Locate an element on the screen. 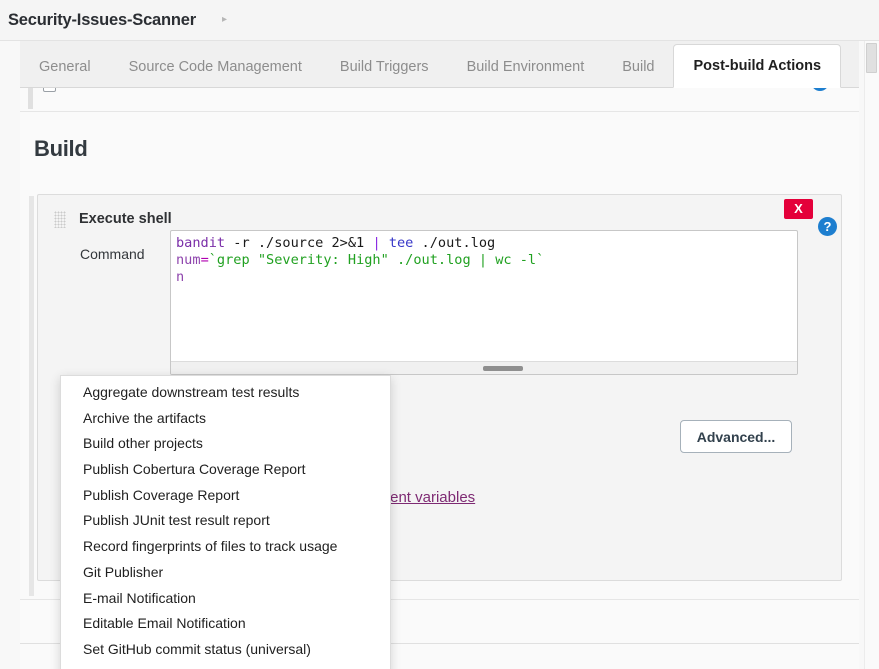  with-ant-row: With Ant ? is located at coordinates (439, 98).